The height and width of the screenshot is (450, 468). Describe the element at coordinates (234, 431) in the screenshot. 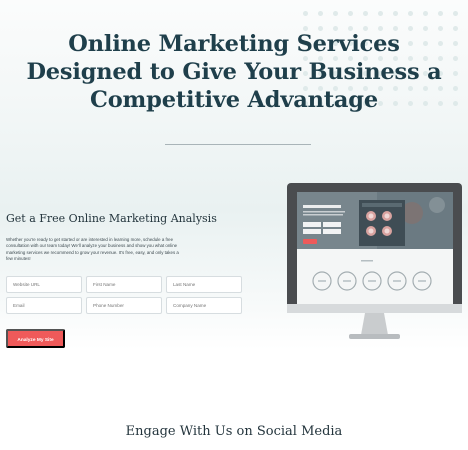

I see `social-media-heading: Engage With Us on Social Media` at that location.